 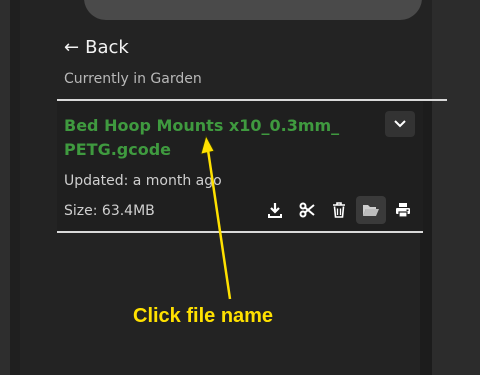 I want to click on right-column, so click(x=456, y=187).